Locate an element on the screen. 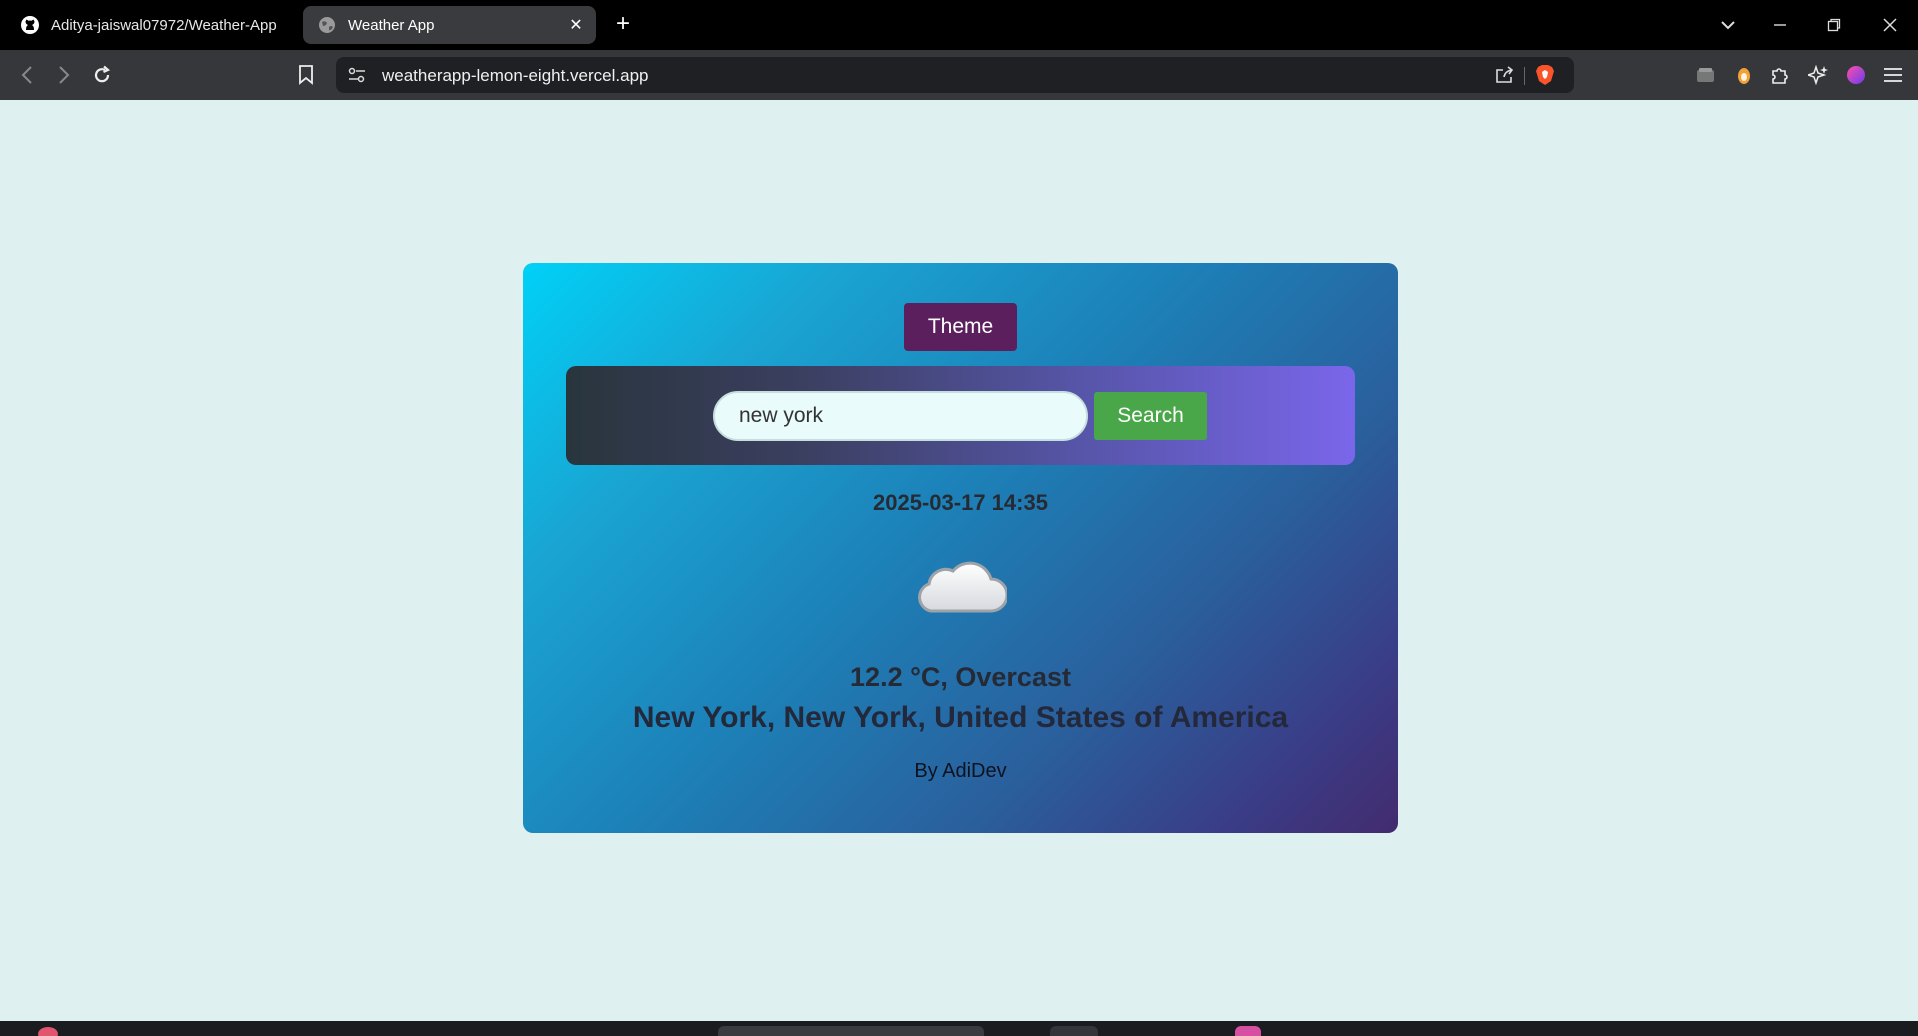 The width and height of the screenshot is (1918, 1036). url-divider is located at coordinates (1524, 76).